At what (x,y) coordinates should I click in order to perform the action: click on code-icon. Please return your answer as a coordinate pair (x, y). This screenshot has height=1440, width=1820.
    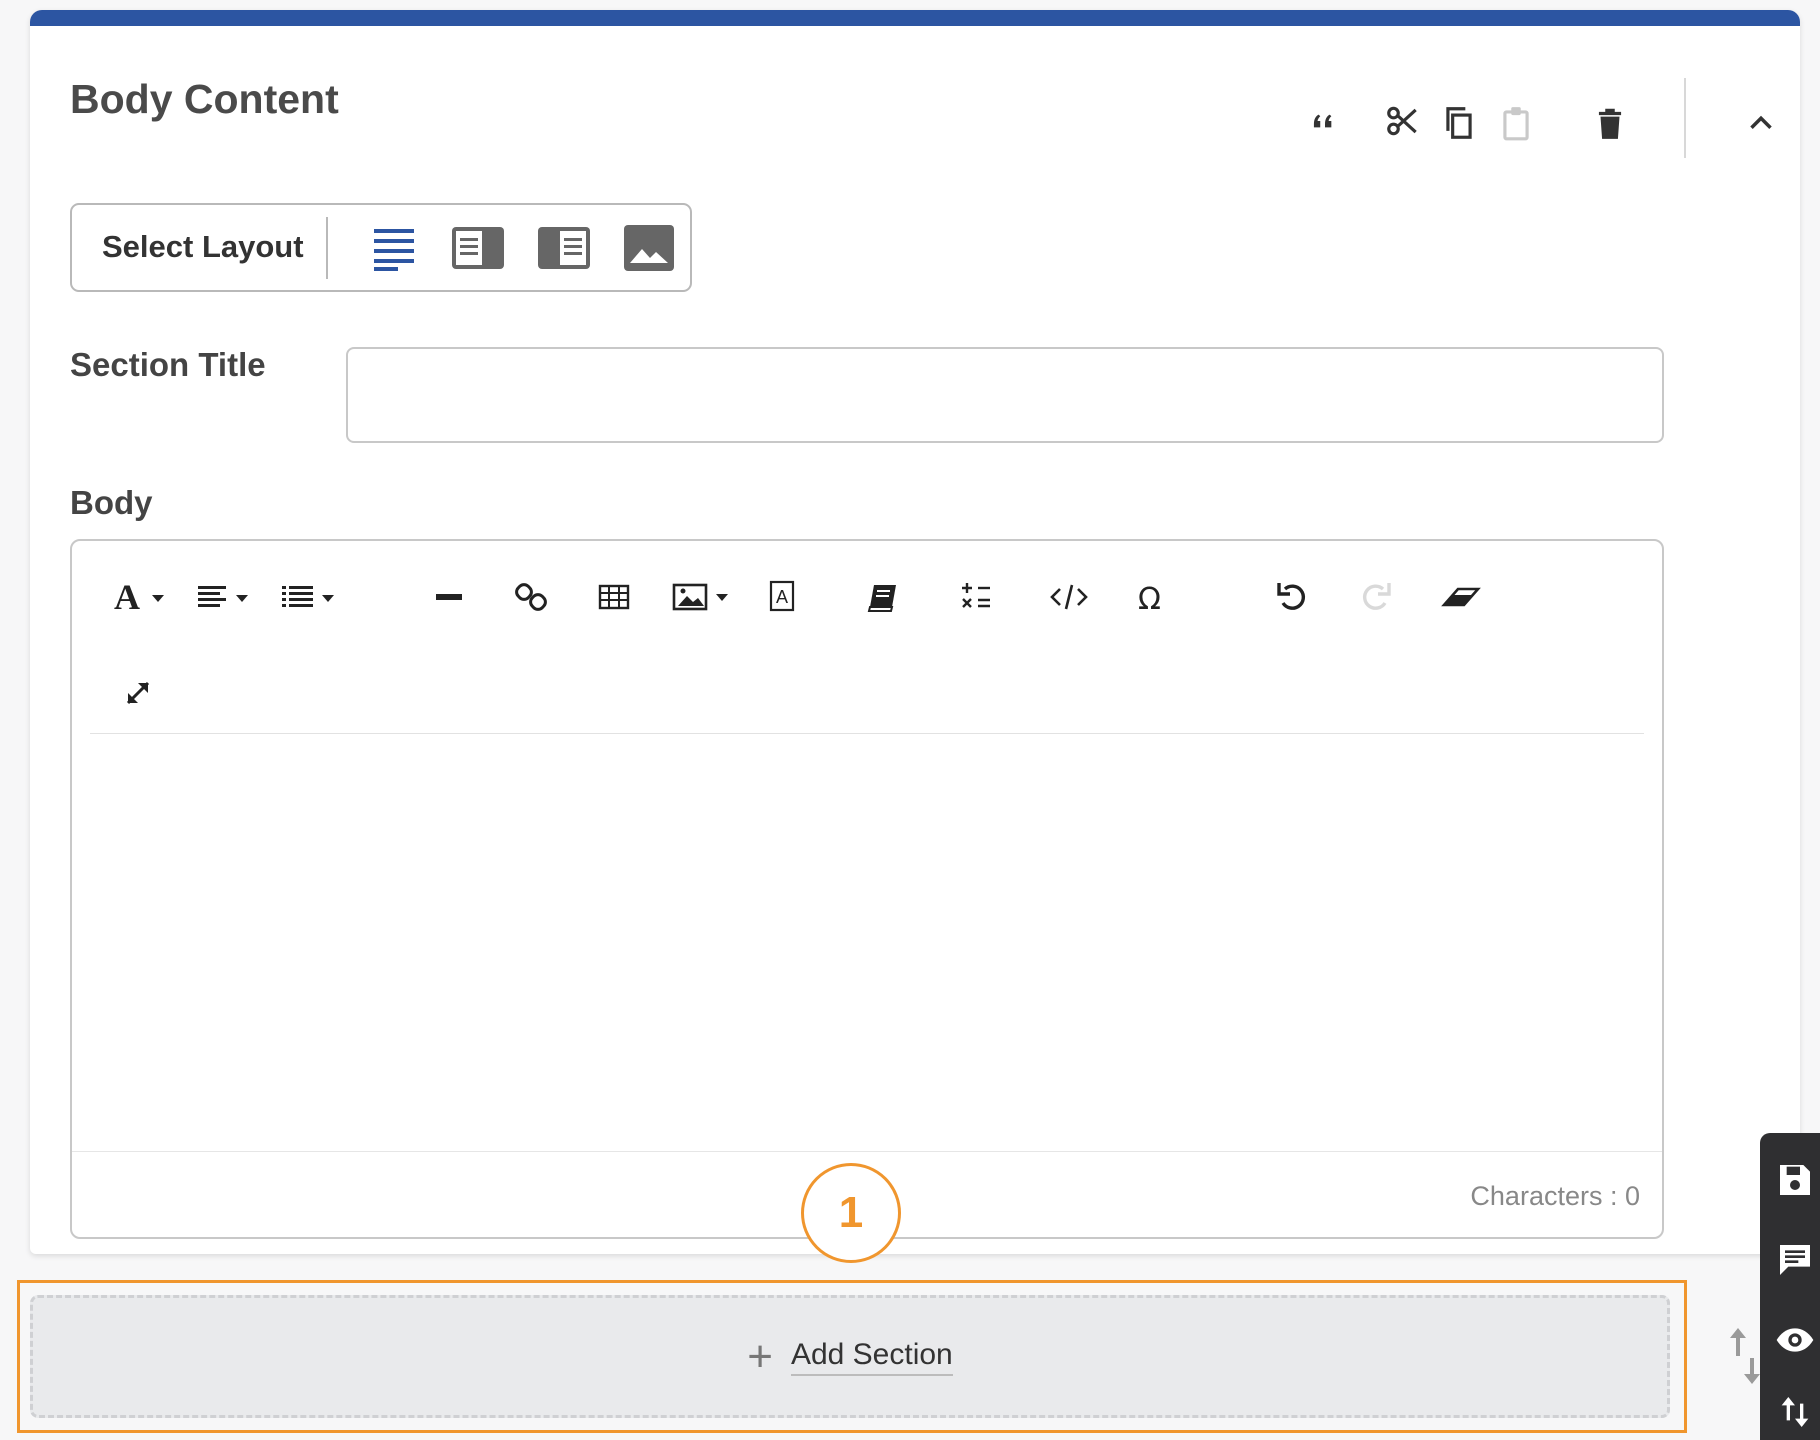
    Looking at the image, I should click on (1069, 597).